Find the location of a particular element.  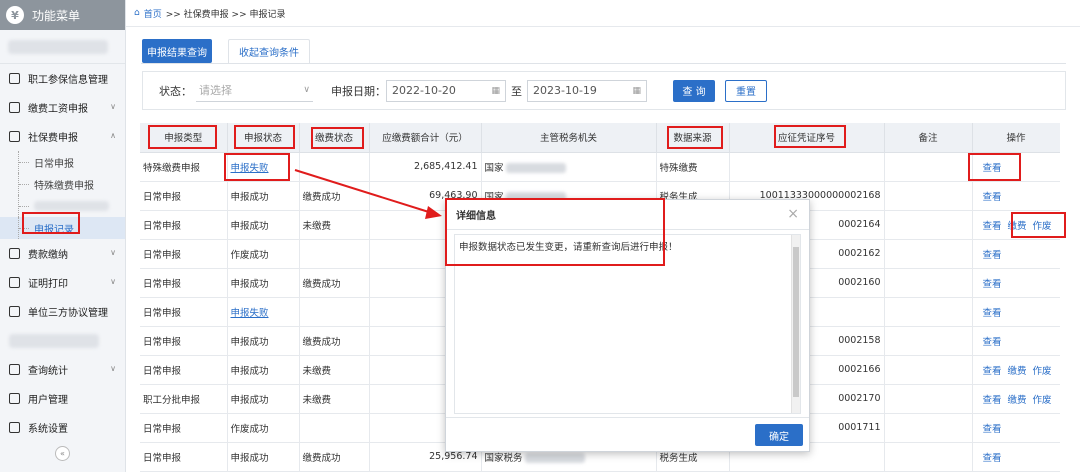

annotation-arrow is located at coordinates (368, 194).